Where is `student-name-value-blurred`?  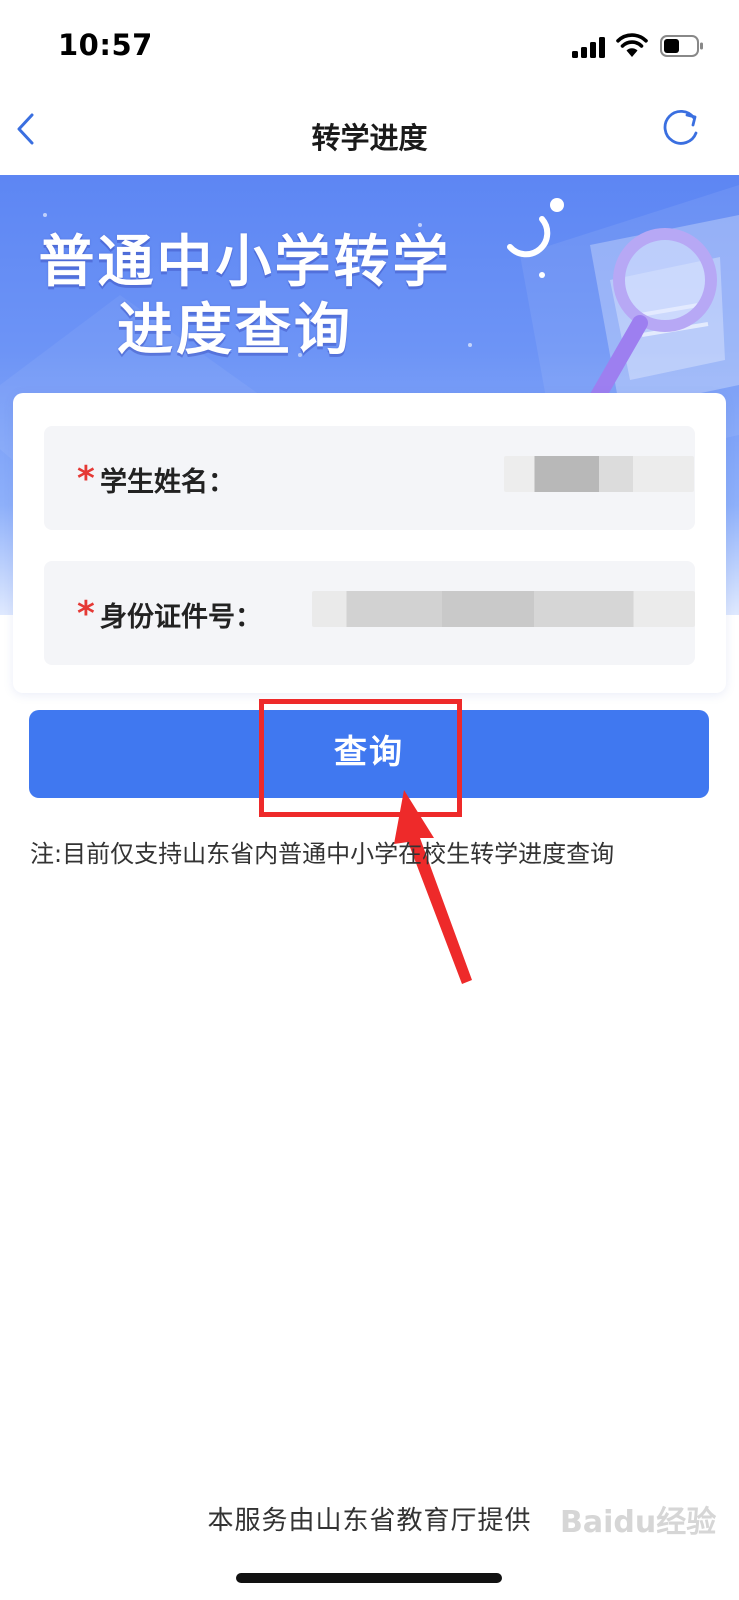 student-name-value-blurred is located at coordinates (599, 474).